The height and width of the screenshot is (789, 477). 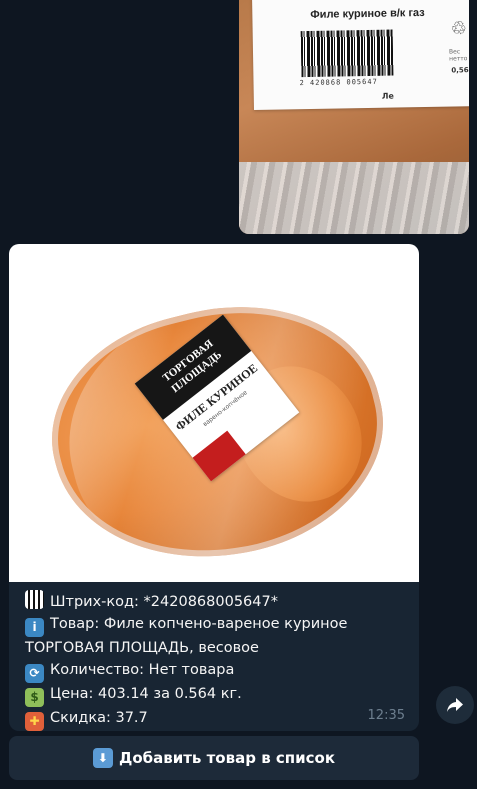 What do you see at coordinates (367, 13) in the screenshot?
I see `label-product-name: Филе куриное в/к газ` at bounding box center [367, 13].